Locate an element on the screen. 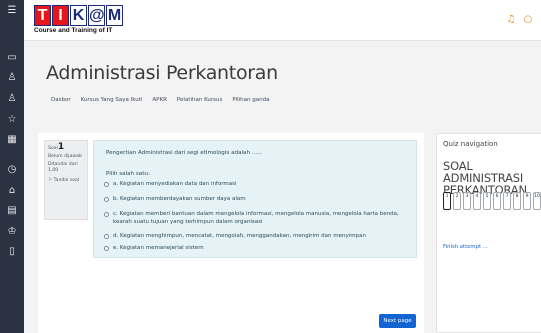  nav-question-button: 3 is located at coordinates (467, 201).